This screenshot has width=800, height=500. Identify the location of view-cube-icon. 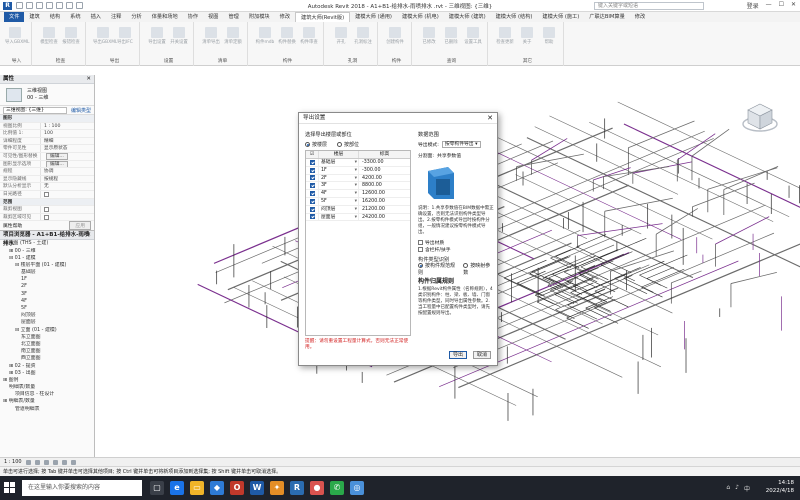
(760, 118).